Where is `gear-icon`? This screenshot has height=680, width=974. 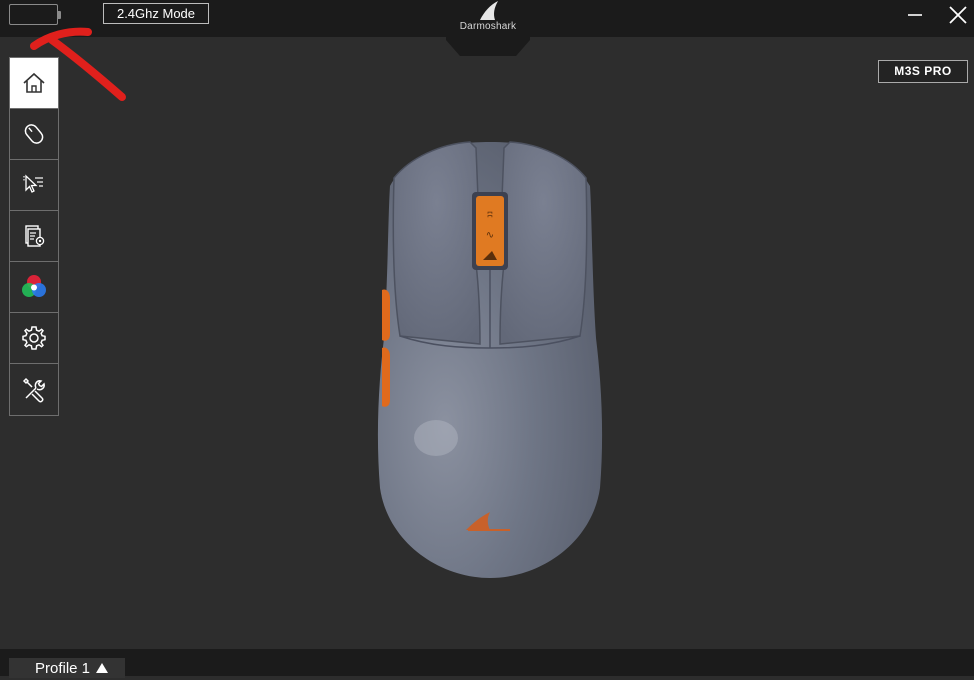 gear-icon is located at coordinates (34, 338).